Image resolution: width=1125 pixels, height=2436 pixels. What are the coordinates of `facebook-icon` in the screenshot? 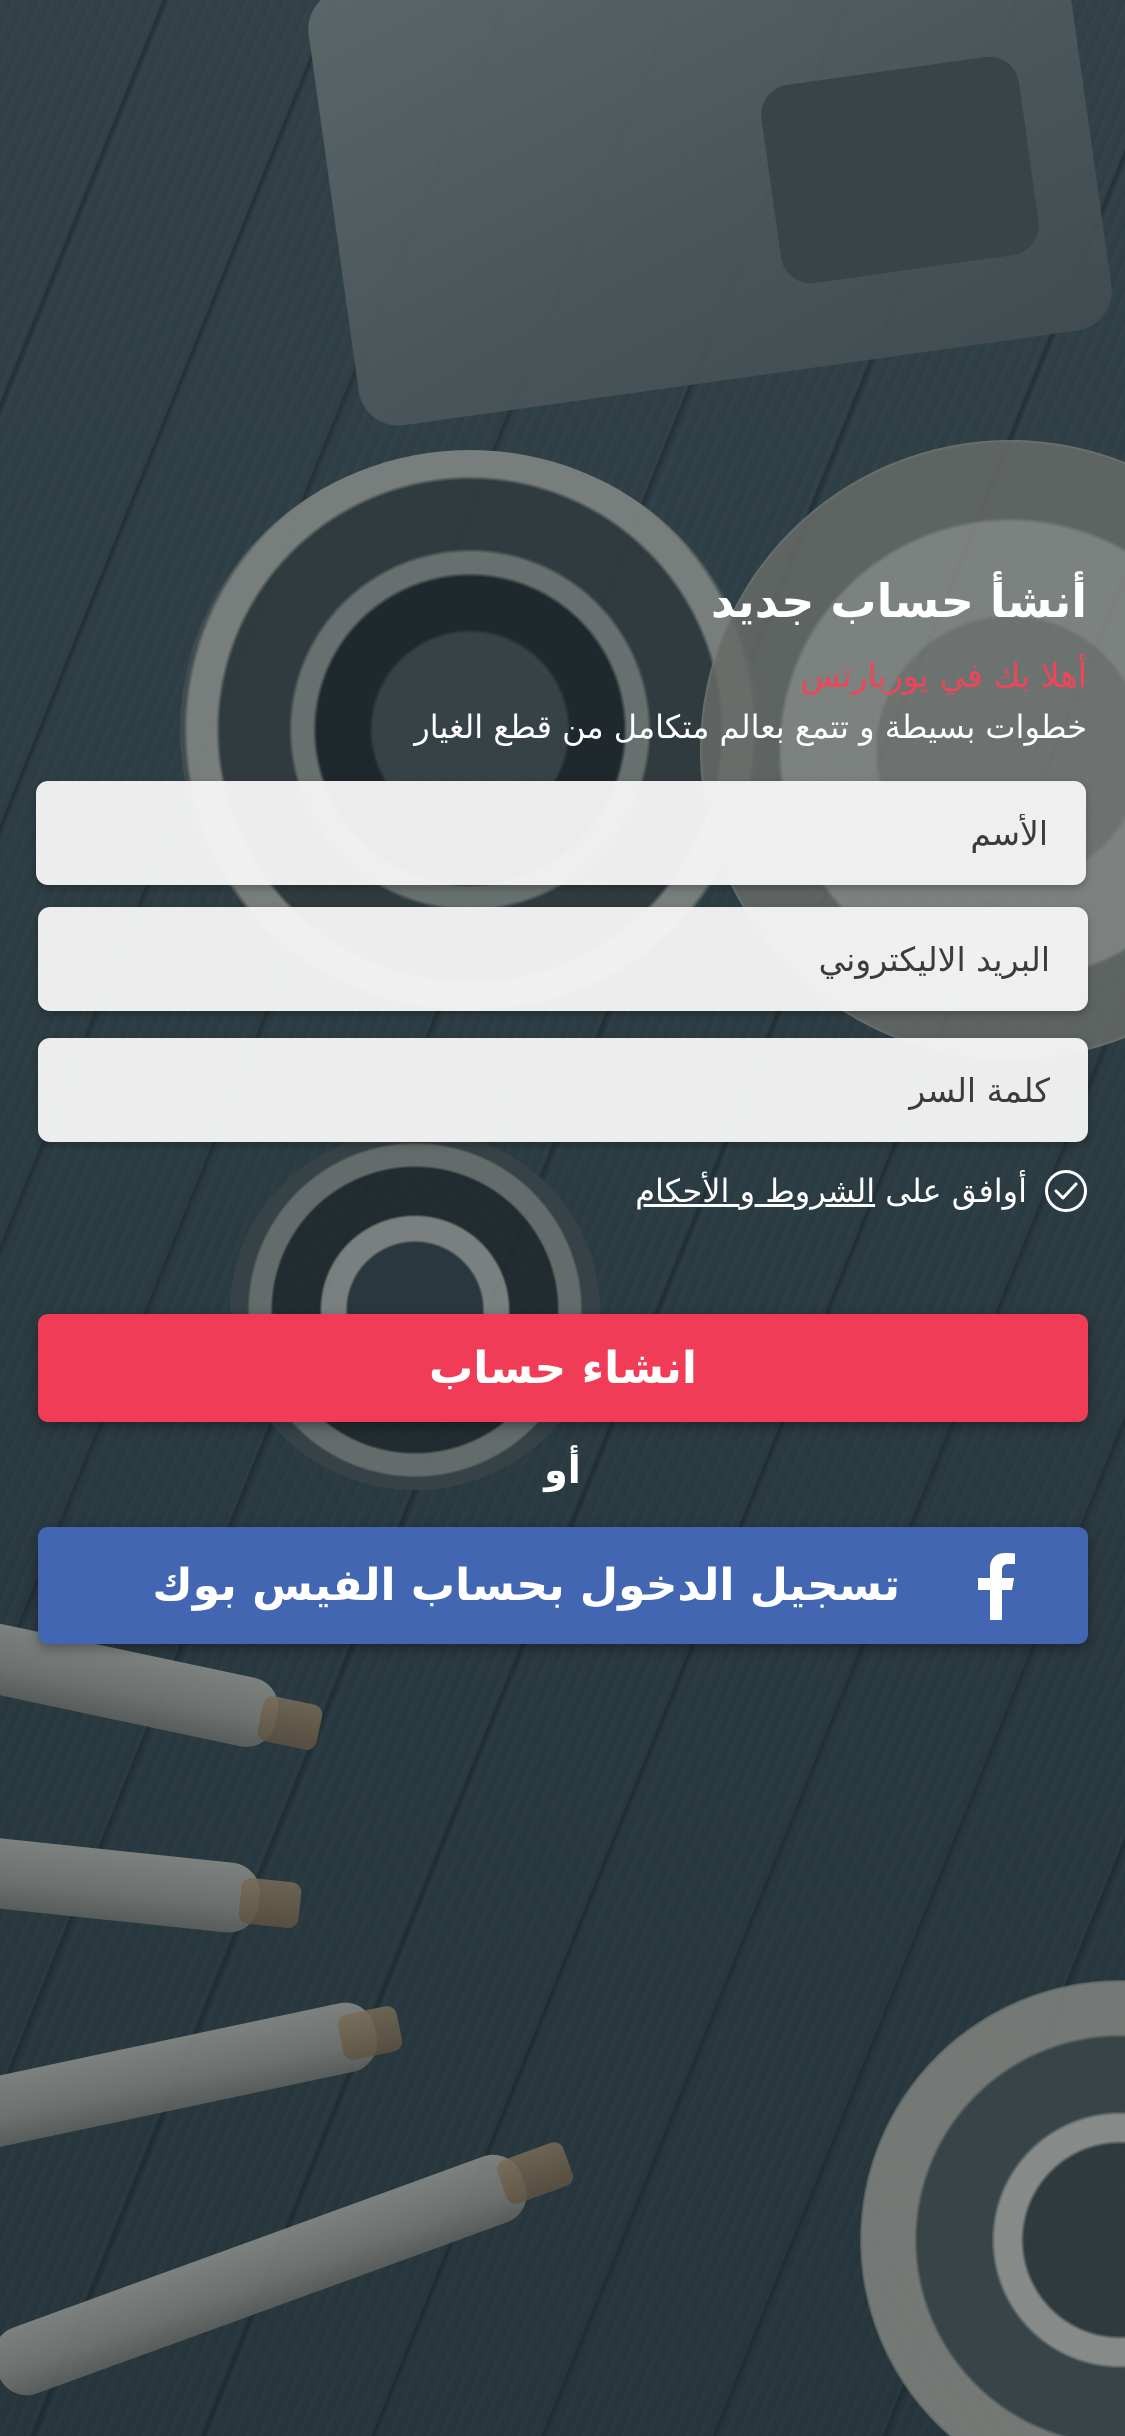 It's located at (996, 1586).